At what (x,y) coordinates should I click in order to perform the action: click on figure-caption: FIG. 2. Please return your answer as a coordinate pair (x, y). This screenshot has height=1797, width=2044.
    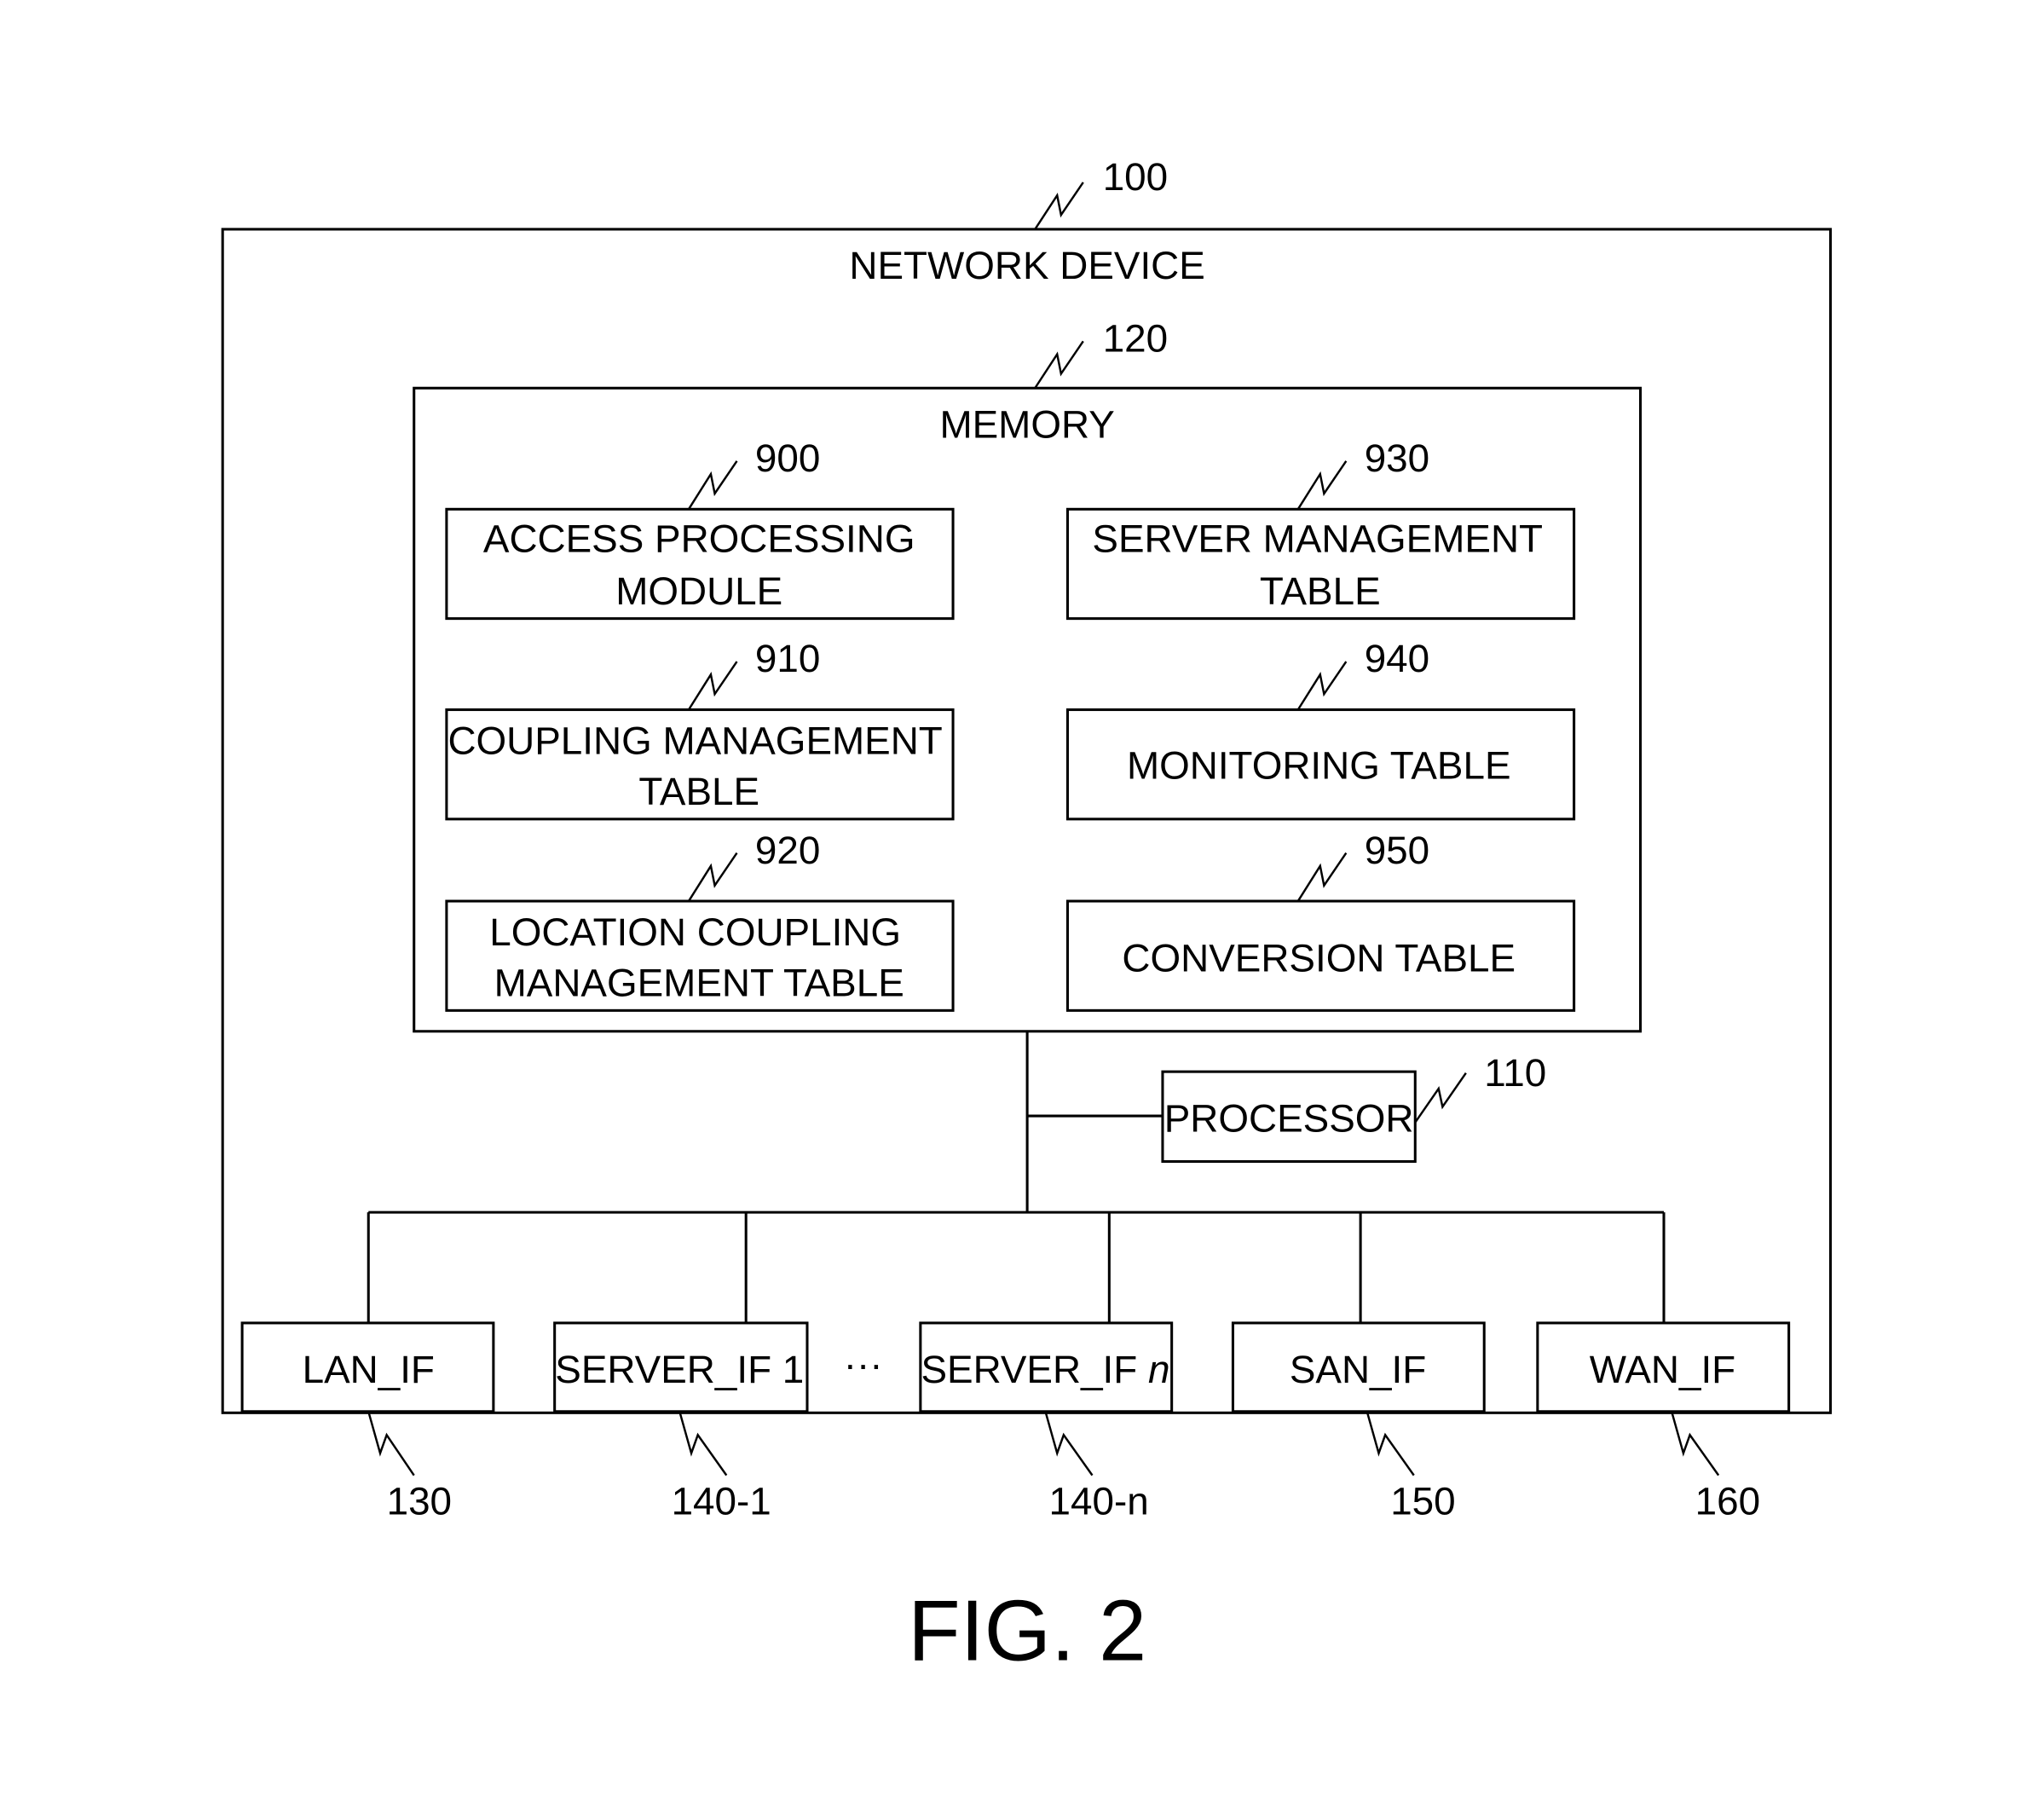
    Looking at the image, I should click on (1027, 1631).